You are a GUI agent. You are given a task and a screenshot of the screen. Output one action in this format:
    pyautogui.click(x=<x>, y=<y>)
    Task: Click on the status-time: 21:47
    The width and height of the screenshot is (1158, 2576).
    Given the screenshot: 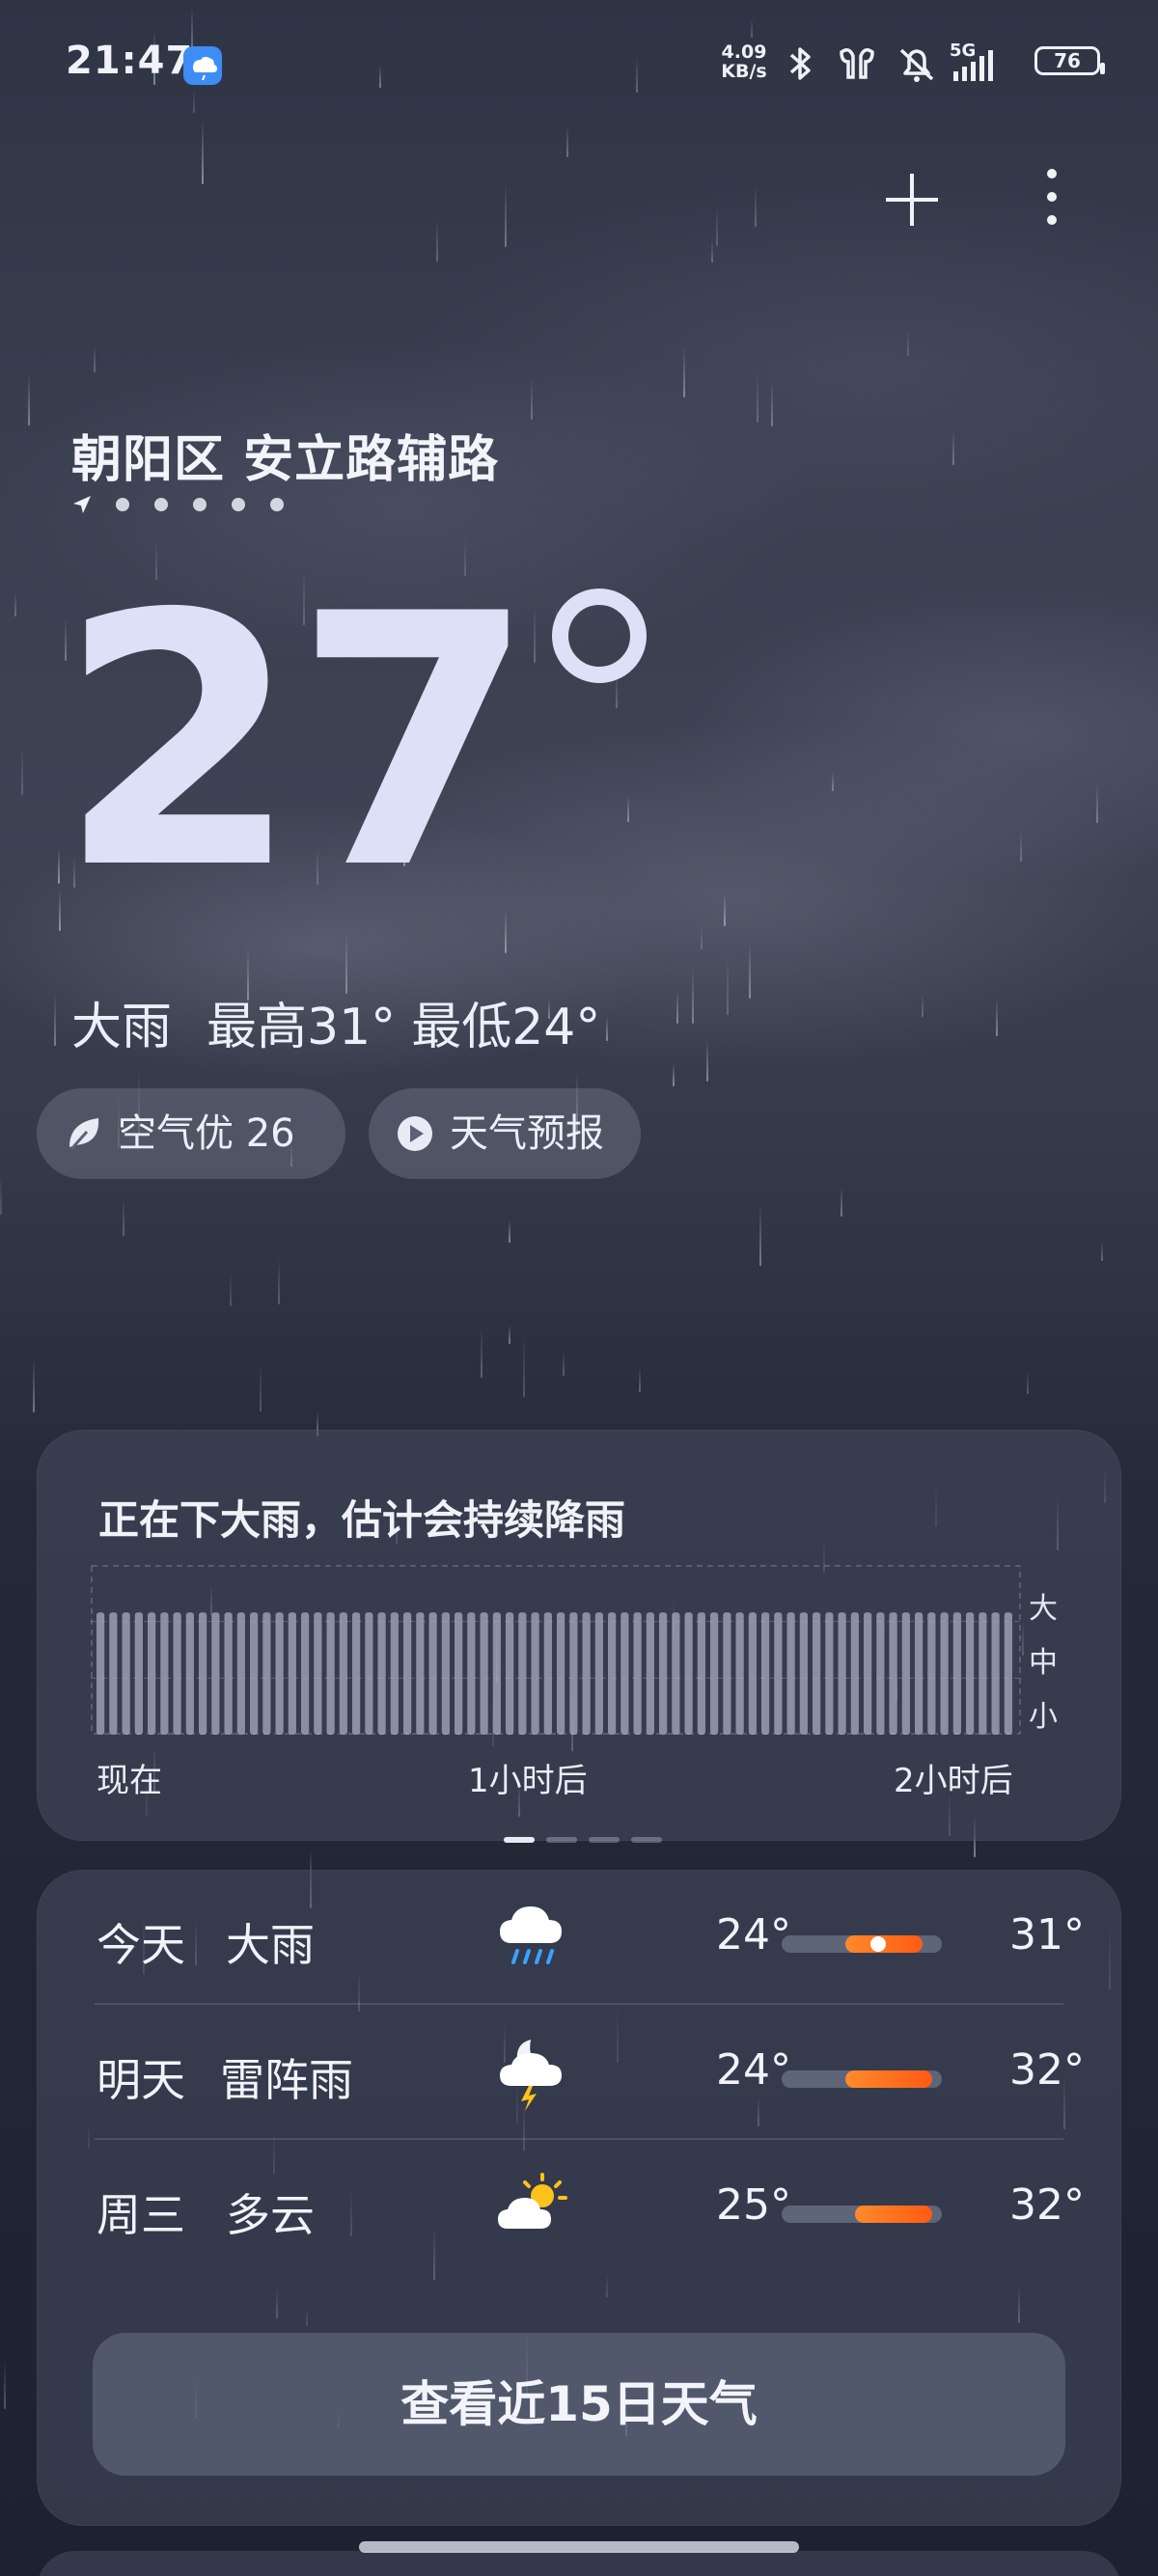 What is the action you would take?
    pyautogui.click(x=130, y=61)
    